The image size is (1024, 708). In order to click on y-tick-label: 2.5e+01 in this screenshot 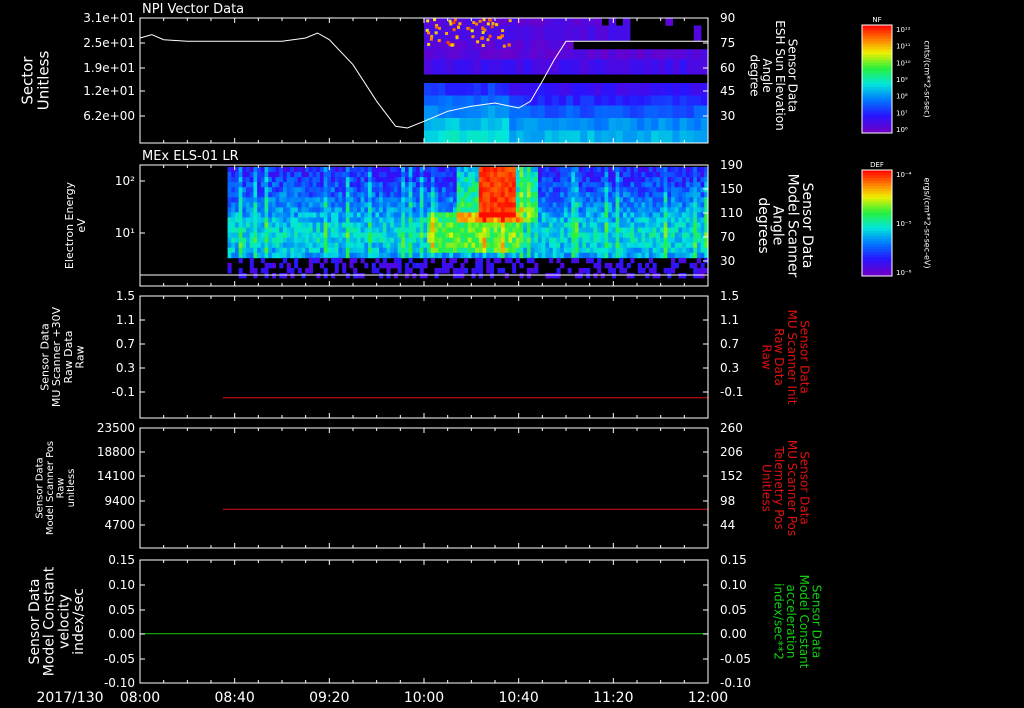, I will do `click(109, 43)`.